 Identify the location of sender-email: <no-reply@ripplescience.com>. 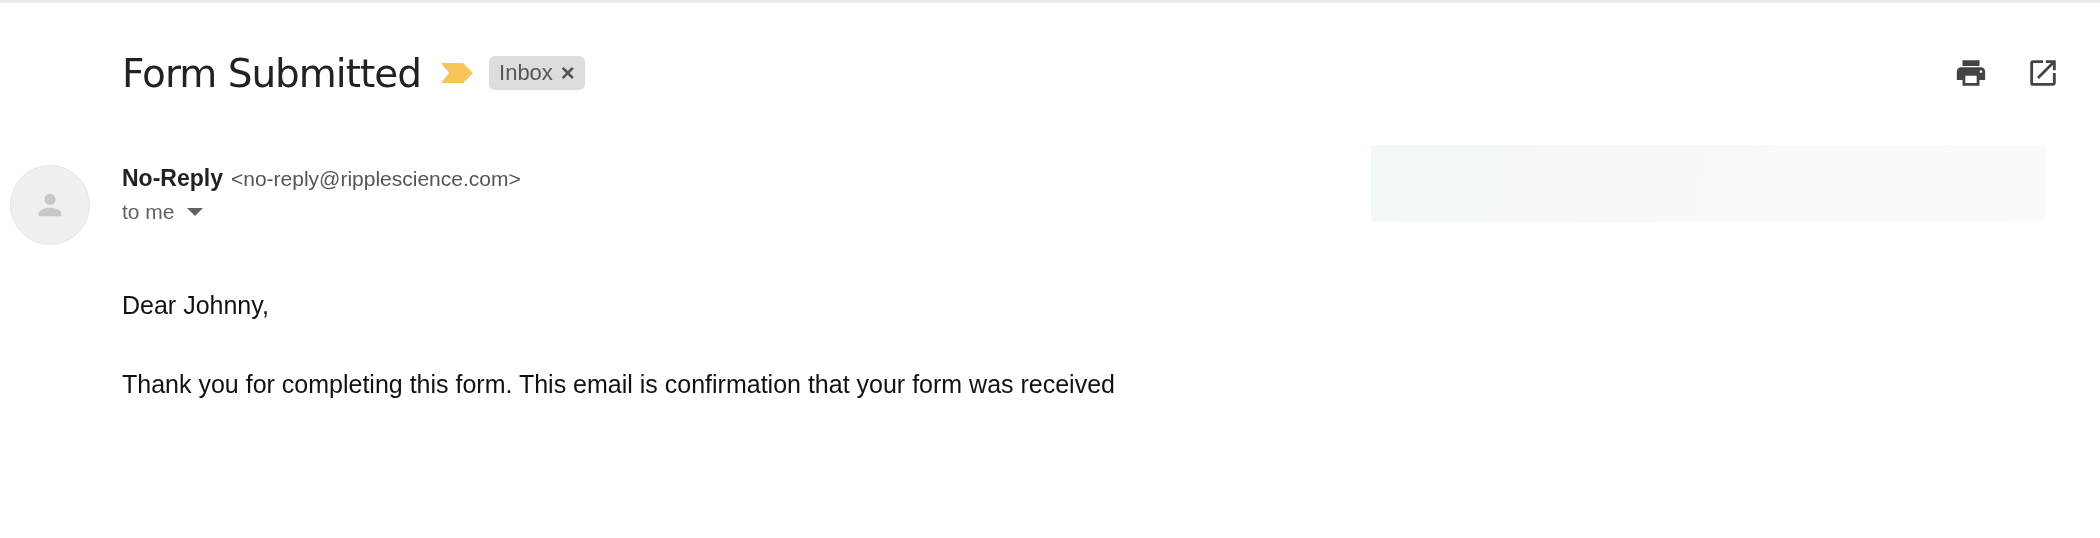
(375, 179).